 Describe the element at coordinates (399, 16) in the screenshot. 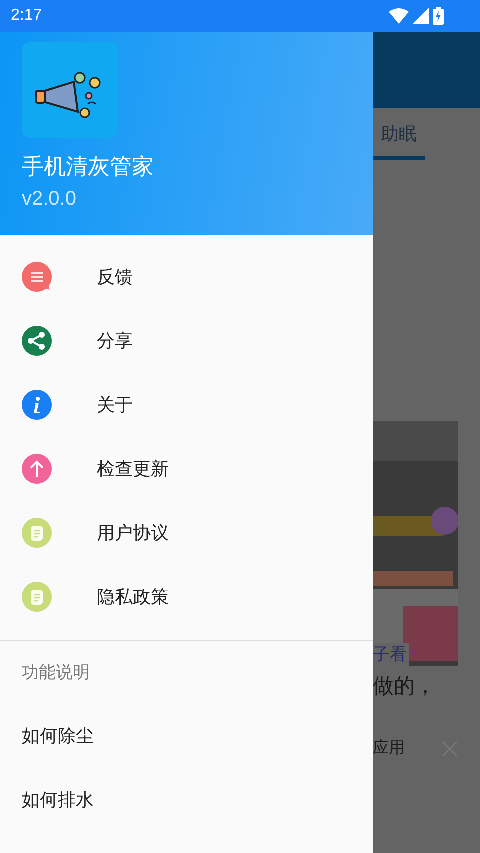

I see `wifi-icon` at that location.